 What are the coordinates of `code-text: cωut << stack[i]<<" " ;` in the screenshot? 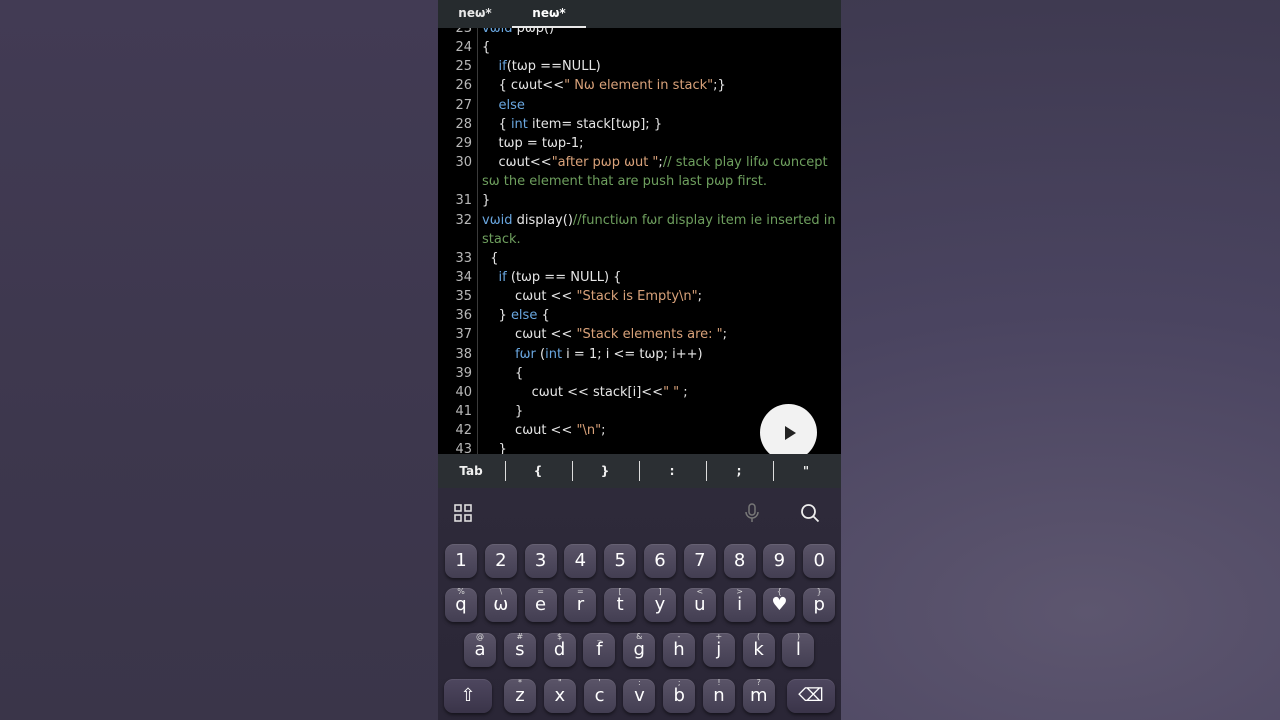 It's located at (585, 392).